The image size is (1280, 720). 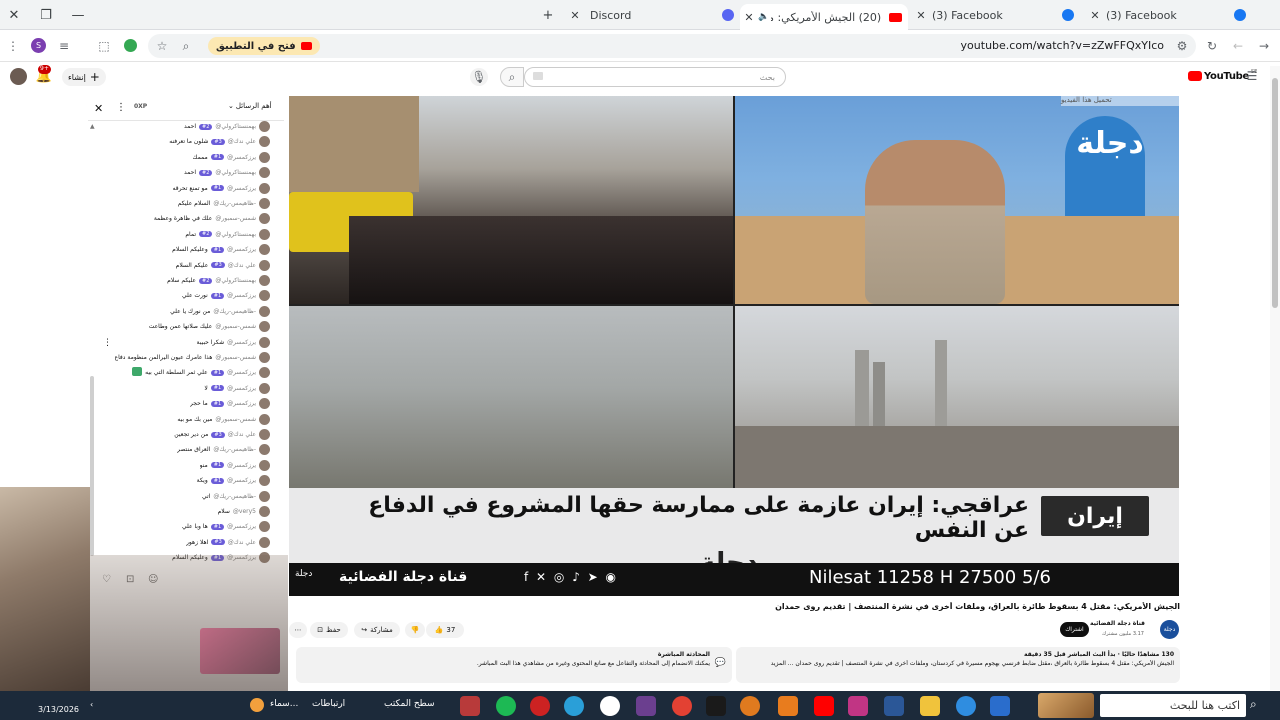 What do you see at coordinates (653, 15) in the screenshot?
I see `tab-discord: ✕ Discord` at bounding box center [653, 15].